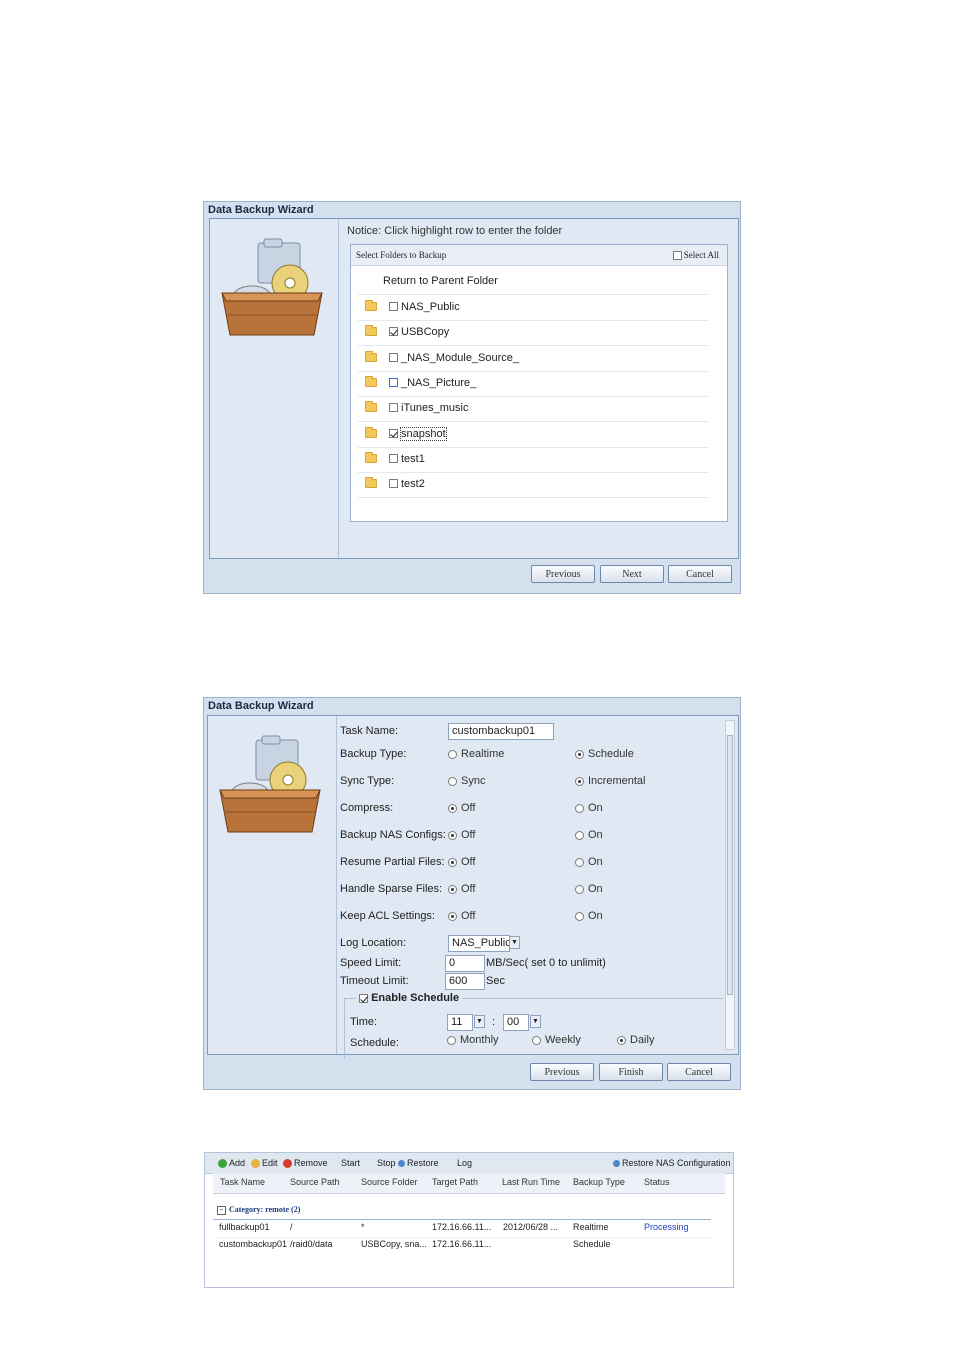  What do you see at coordinates (479, 943) in the screenshot?
I see `log-location-select: NAS_Public` at bounding box center [479, 943].